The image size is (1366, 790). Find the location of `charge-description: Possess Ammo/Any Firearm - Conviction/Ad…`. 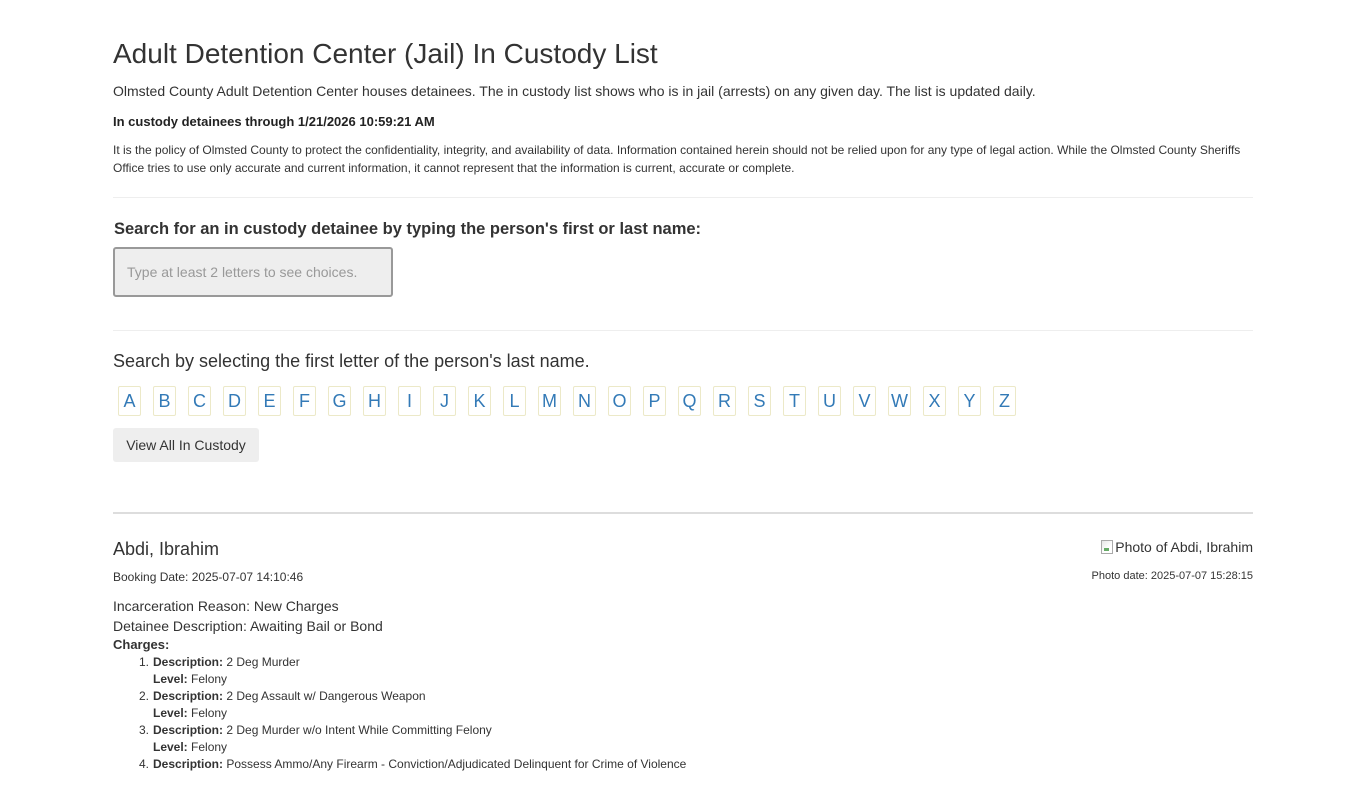

charge-description: Possess Ammo/Any Firearm - Conviction/Ad… is located at coordinates (455, 764).